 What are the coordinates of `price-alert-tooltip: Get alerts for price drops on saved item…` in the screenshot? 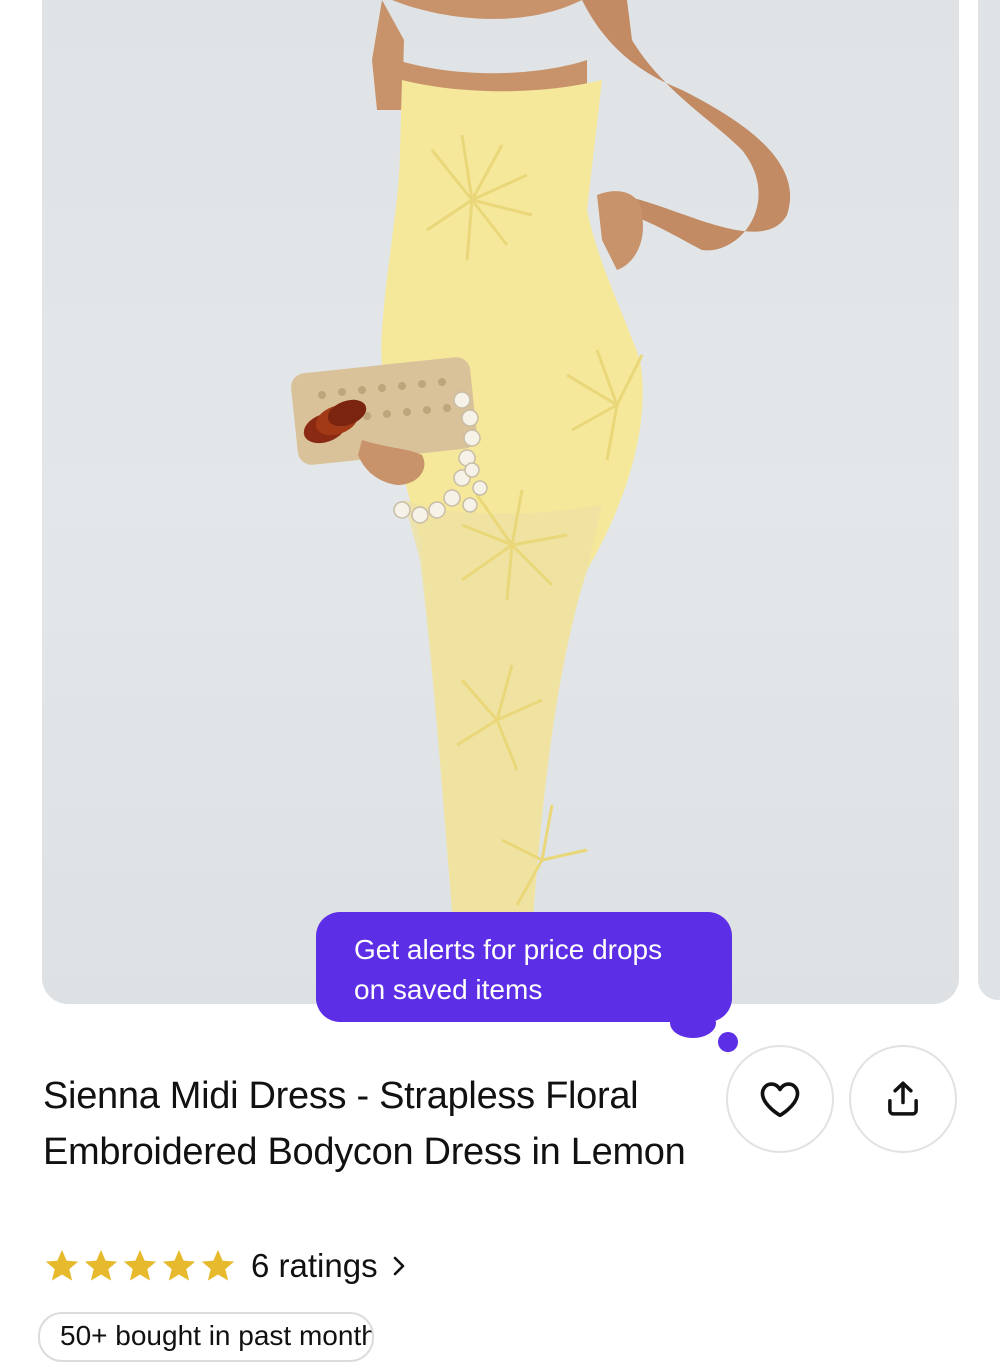 It's located at (524, 967).